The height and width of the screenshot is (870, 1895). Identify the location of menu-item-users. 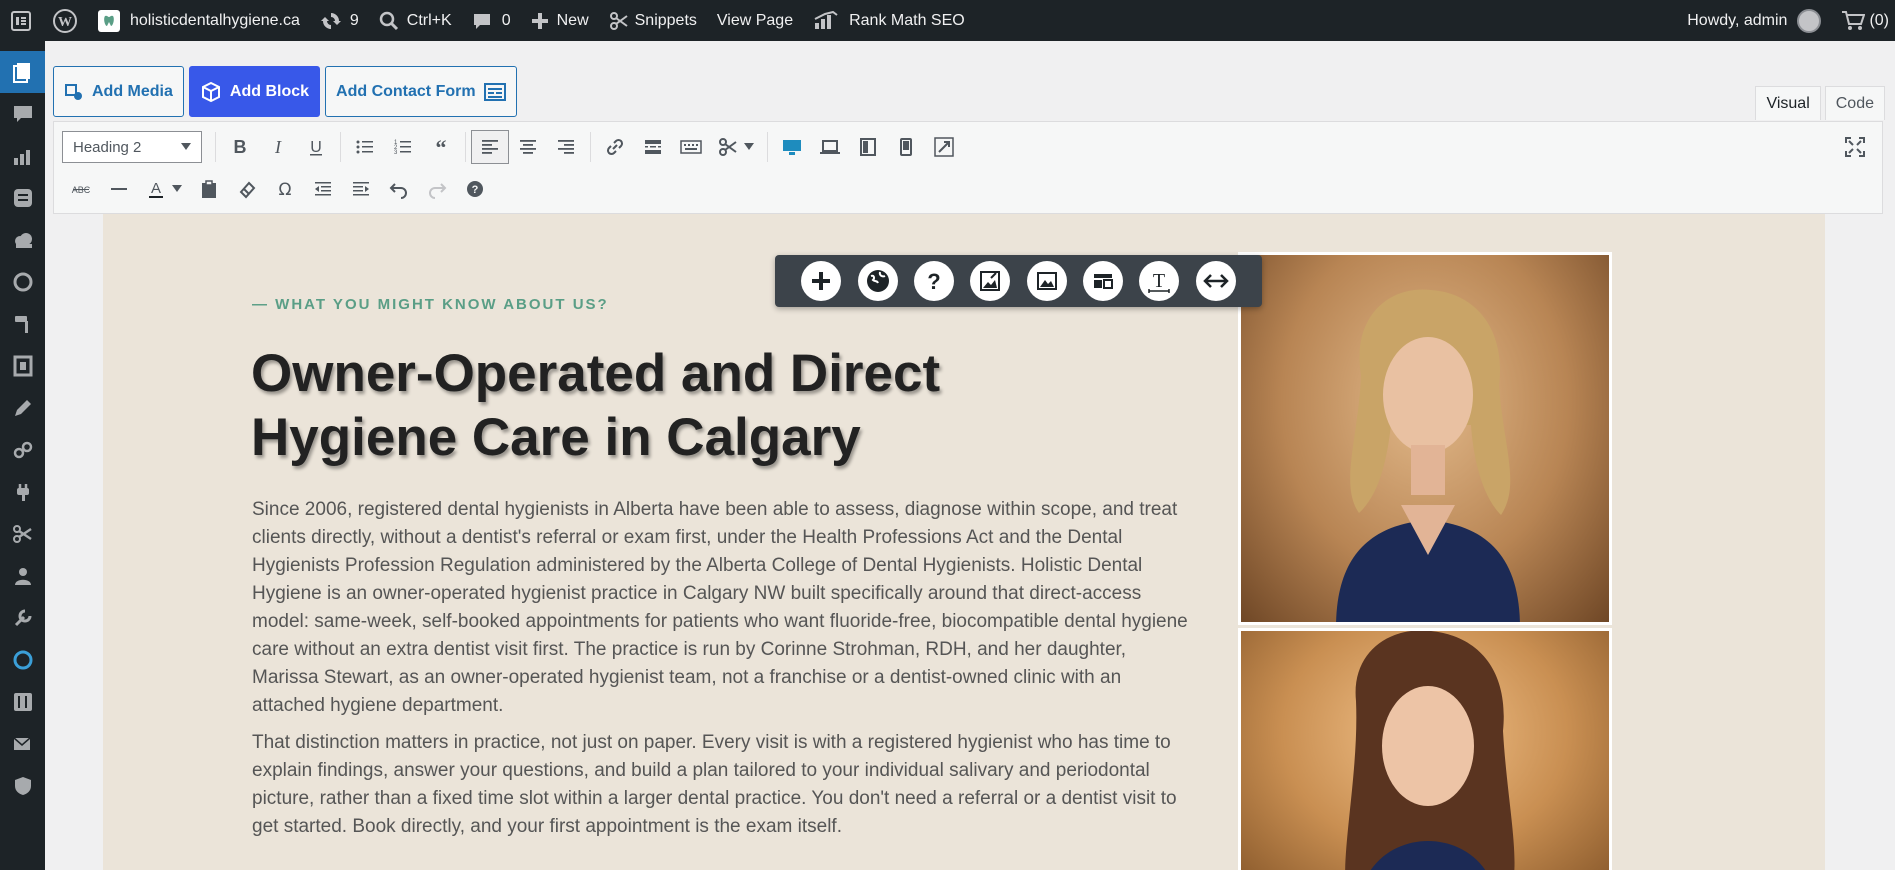
(22, 576).